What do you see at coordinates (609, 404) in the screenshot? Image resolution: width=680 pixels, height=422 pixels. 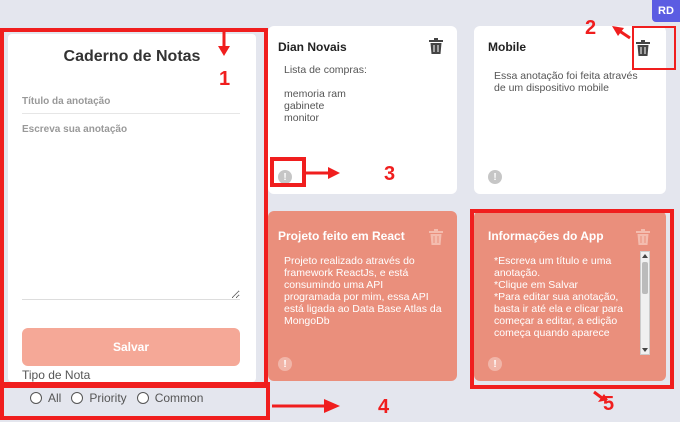 I see `annotation-label-5: 5` at bounding box center [609, 404].